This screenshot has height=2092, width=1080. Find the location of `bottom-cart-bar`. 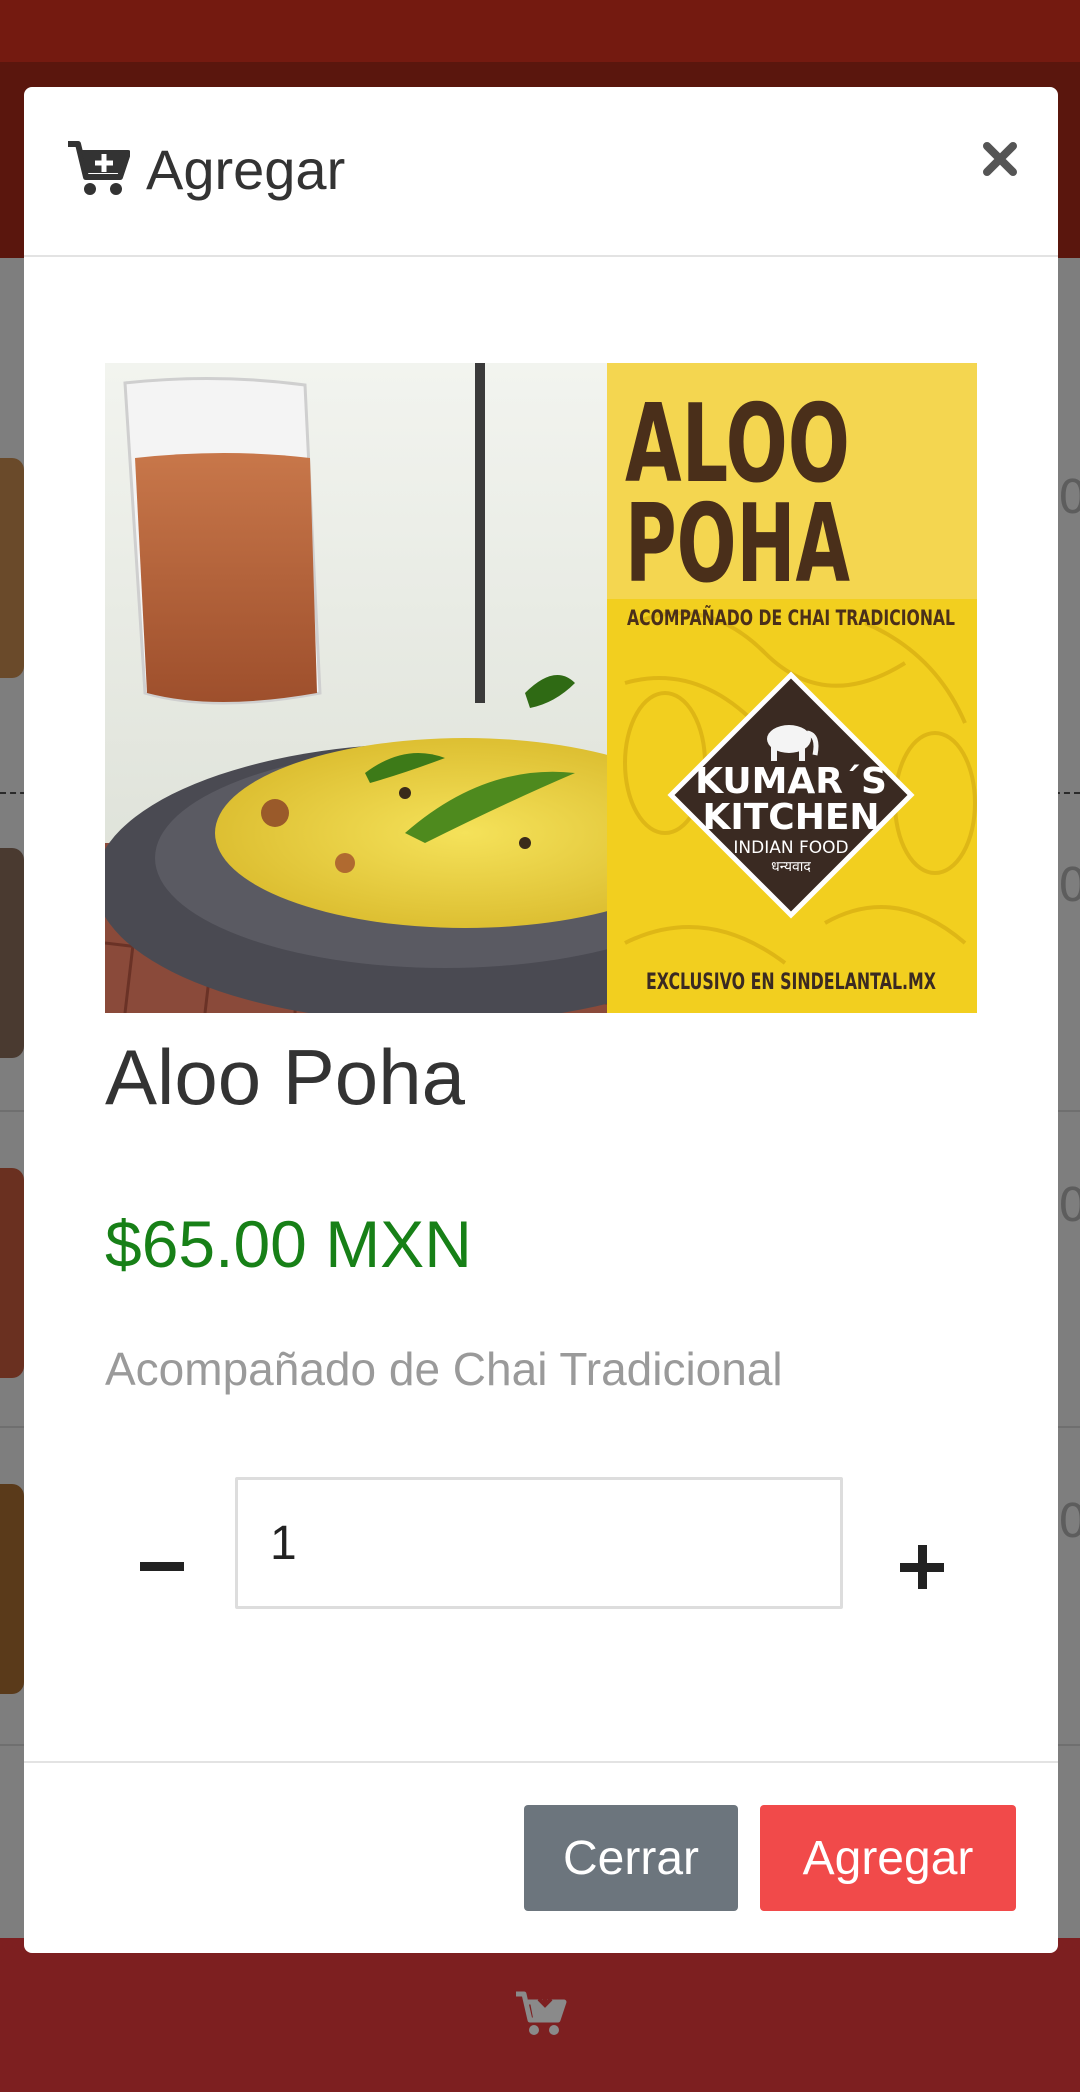

bottom-cart-bar is located at coordinates (540, 2015).